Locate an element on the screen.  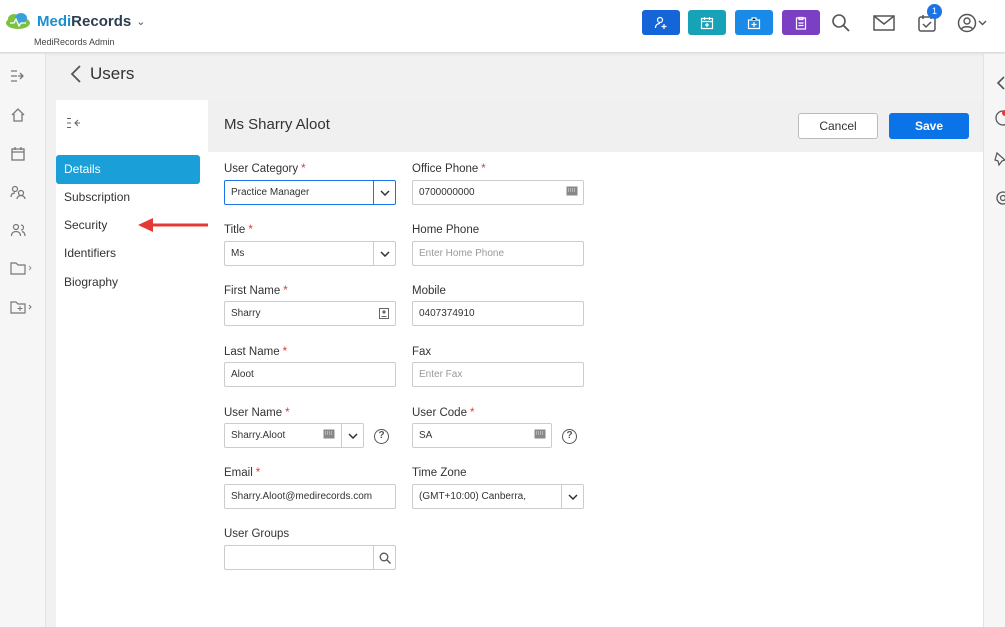
last-name-field: Aloot is located at coordinates (310, 374).